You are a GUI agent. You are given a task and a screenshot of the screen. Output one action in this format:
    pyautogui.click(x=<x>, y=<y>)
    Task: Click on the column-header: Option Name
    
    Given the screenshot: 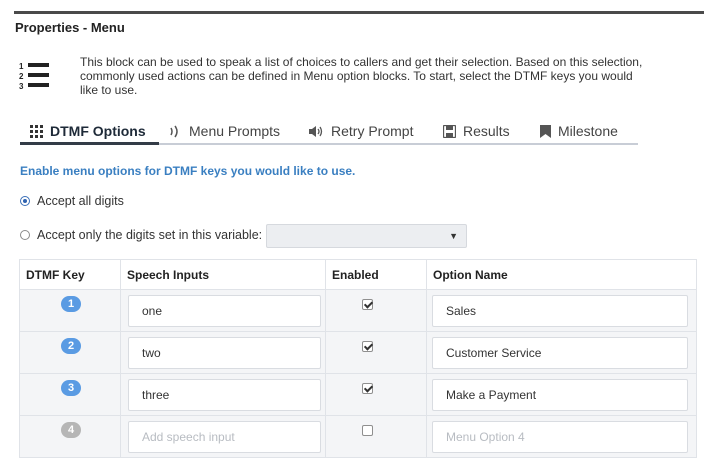 What is the action you would take?
    pyautogui.click(x=561, y=274)
    